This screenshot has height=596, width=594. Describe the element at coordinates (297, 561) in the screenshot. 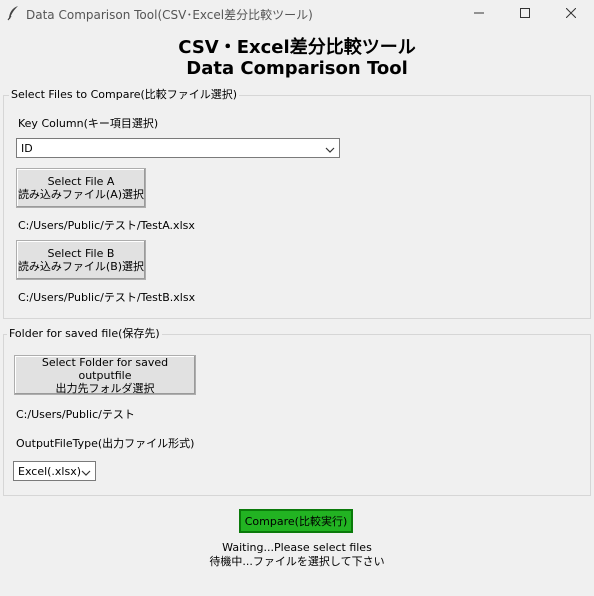

I see `status-text-ja: 待機中...ファイルを選択して下さい` at that location.